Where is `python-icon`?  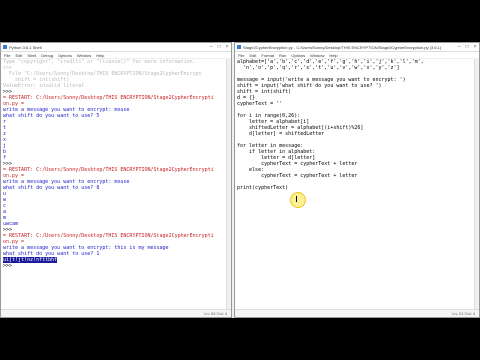 python-icon is located at coordinates (5, 47).